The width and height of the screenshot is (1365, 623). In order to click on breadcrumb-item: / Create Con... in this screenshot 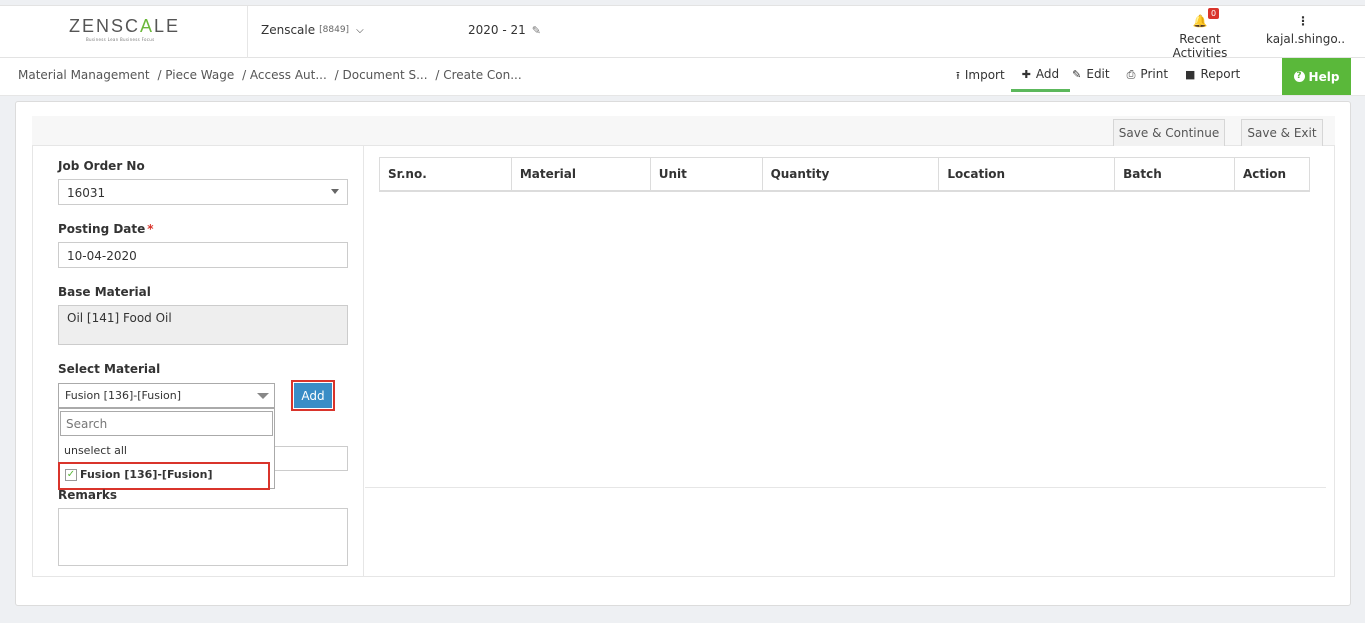, I will do `click(478, 75)`.